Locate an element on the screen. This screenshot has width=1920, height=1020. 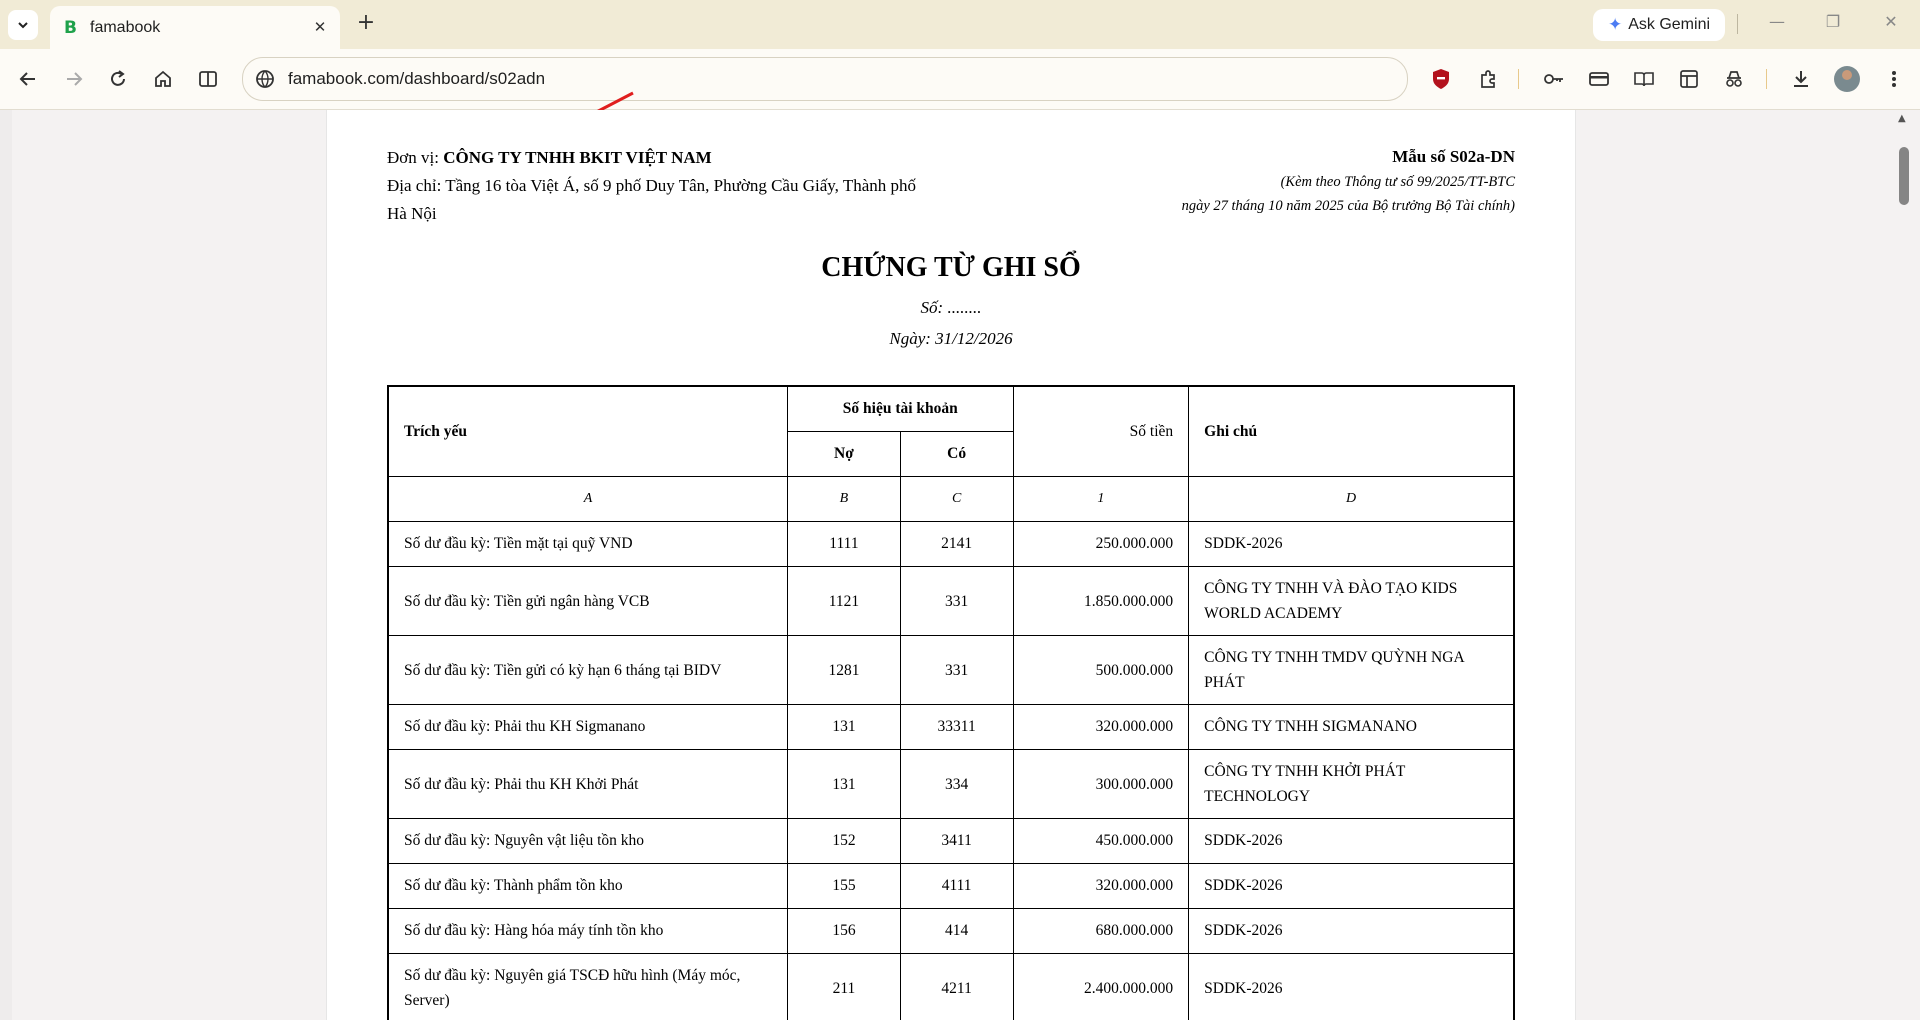
passwords-button is located at coordinates (1554, 79).